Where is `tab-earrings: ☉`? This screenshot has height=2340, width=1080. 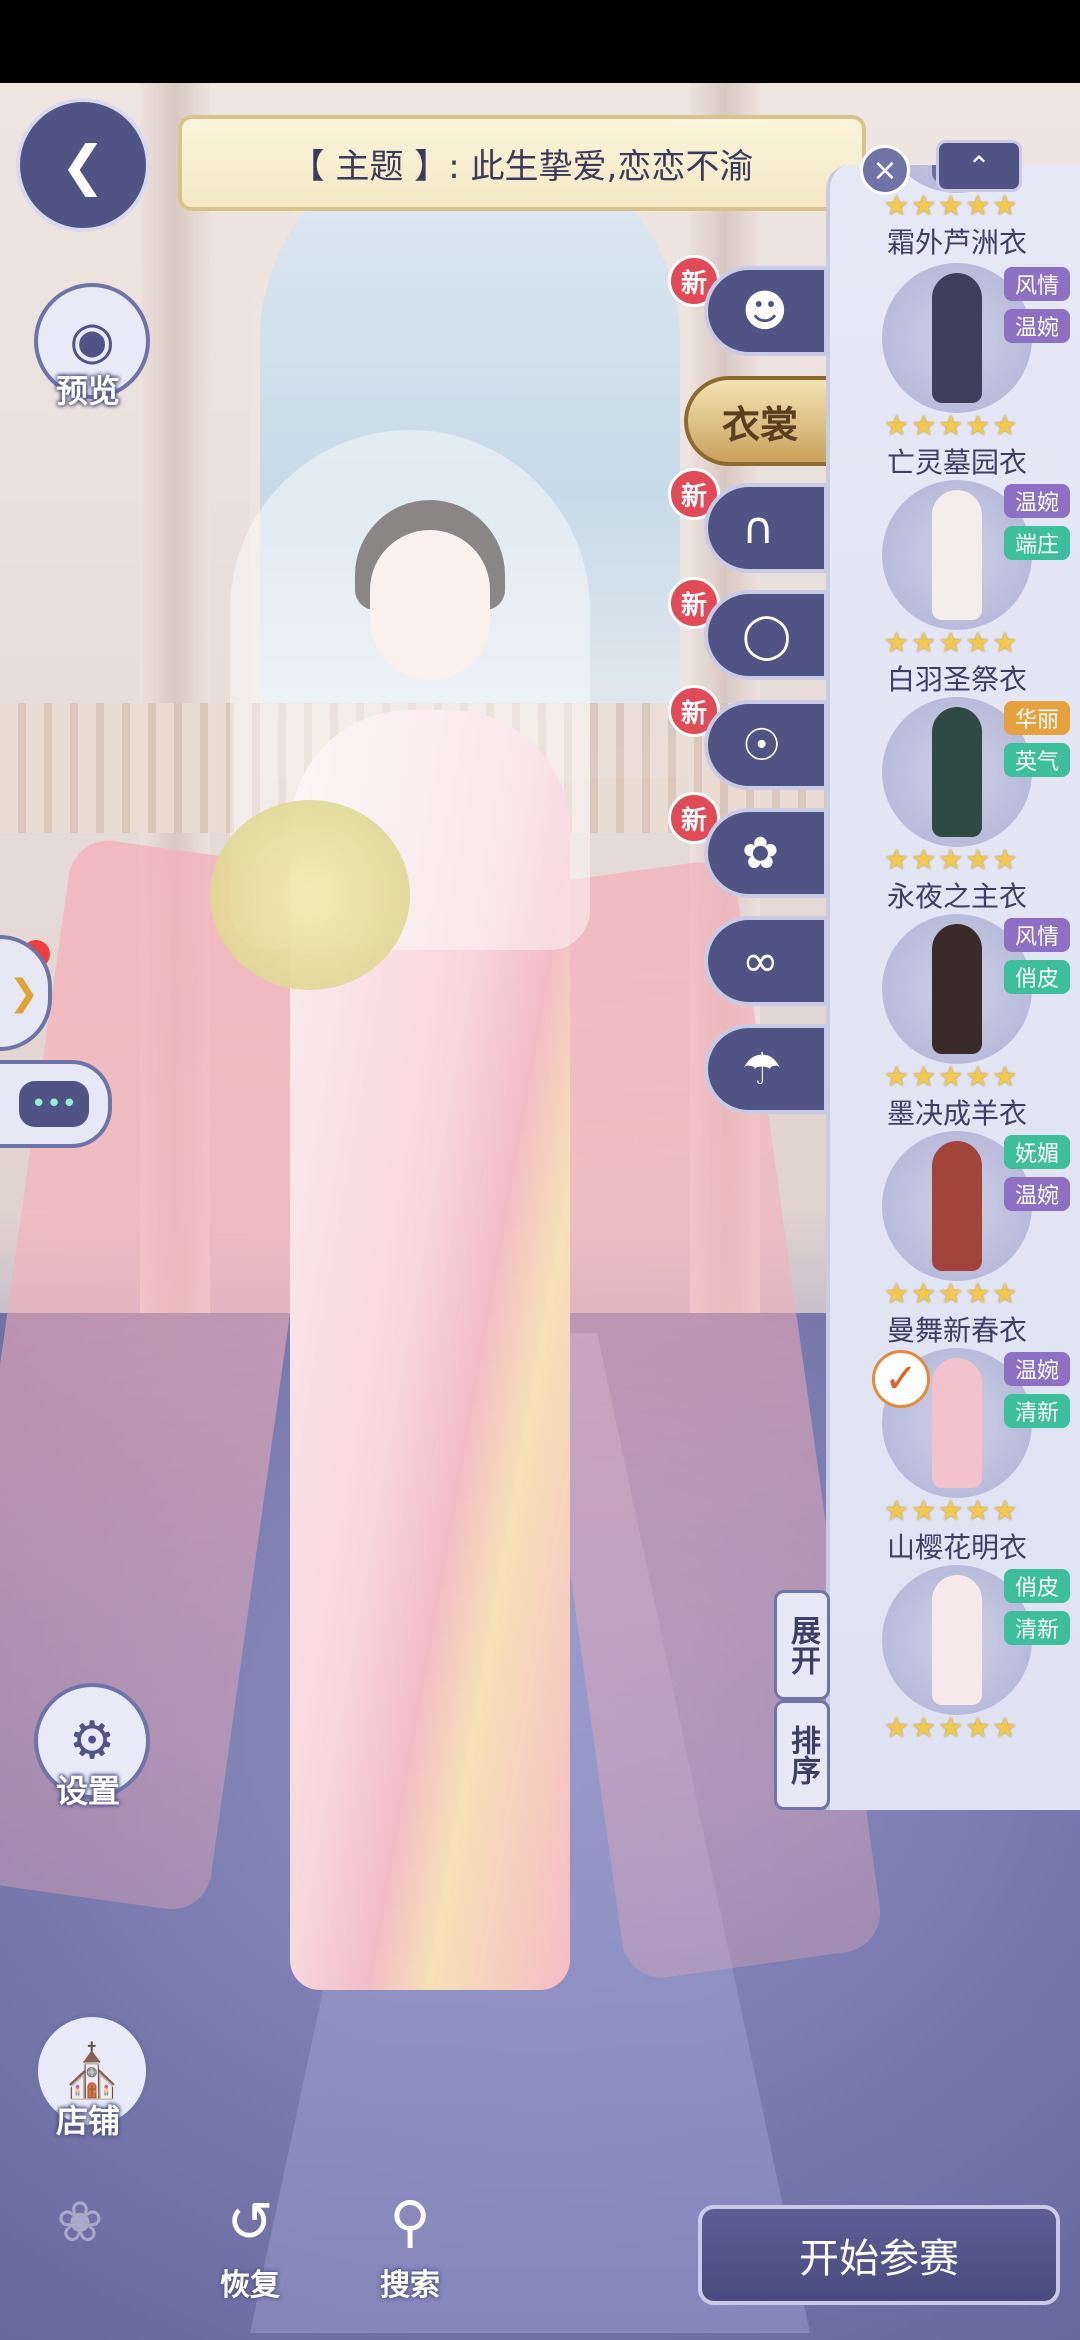 tab-earrings: ☉ is located at coordinates (766, 745).